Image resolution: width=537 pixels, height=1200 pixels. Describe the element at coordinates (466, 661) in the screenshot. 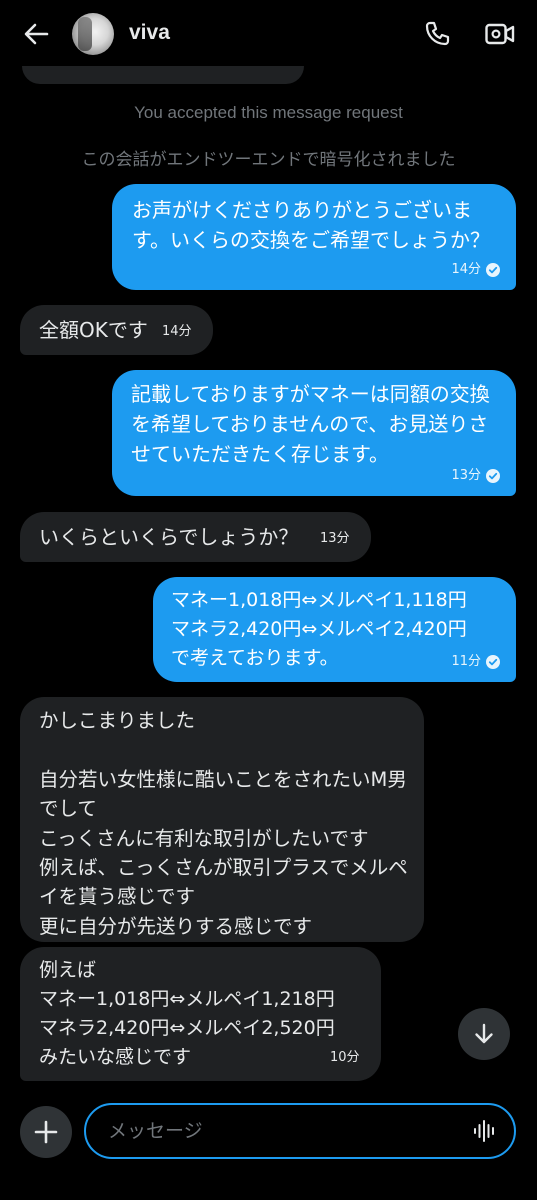

I see `message-time: 11分` at that location.